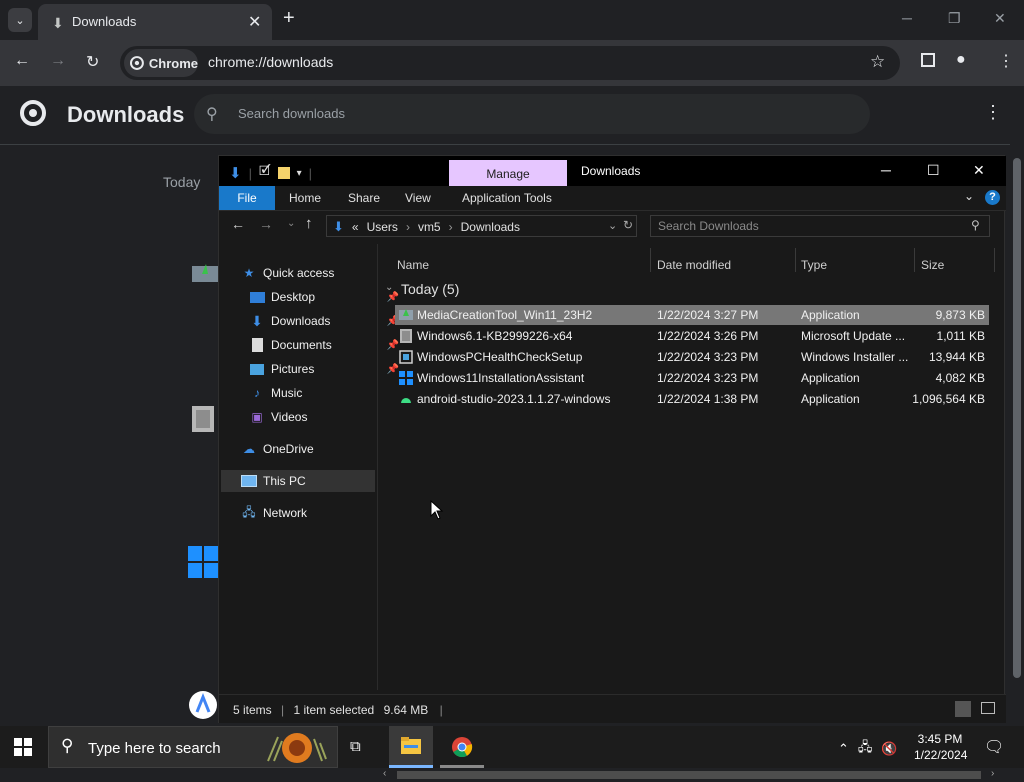  I want to click on breadcrumb-vm5: vm5, so click(429, 227).